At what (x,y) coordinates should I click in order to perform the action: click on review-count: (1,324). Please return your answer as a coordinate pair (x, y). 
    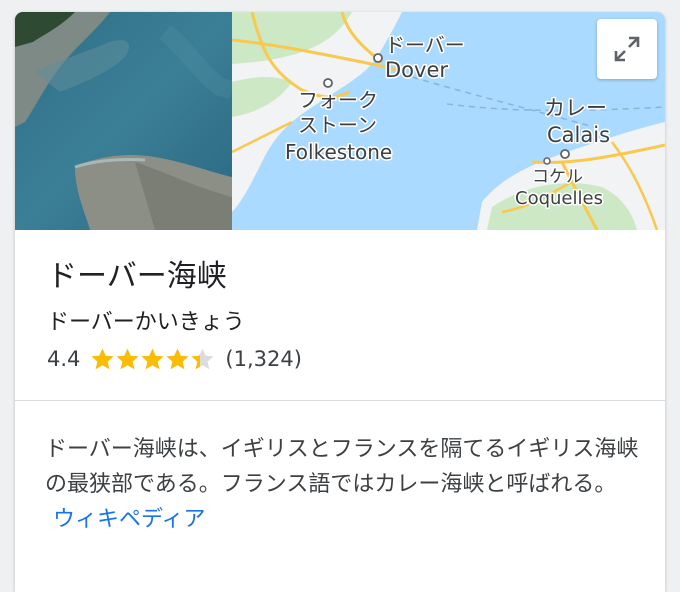
    Looking at the image, I should click on (263, 359).